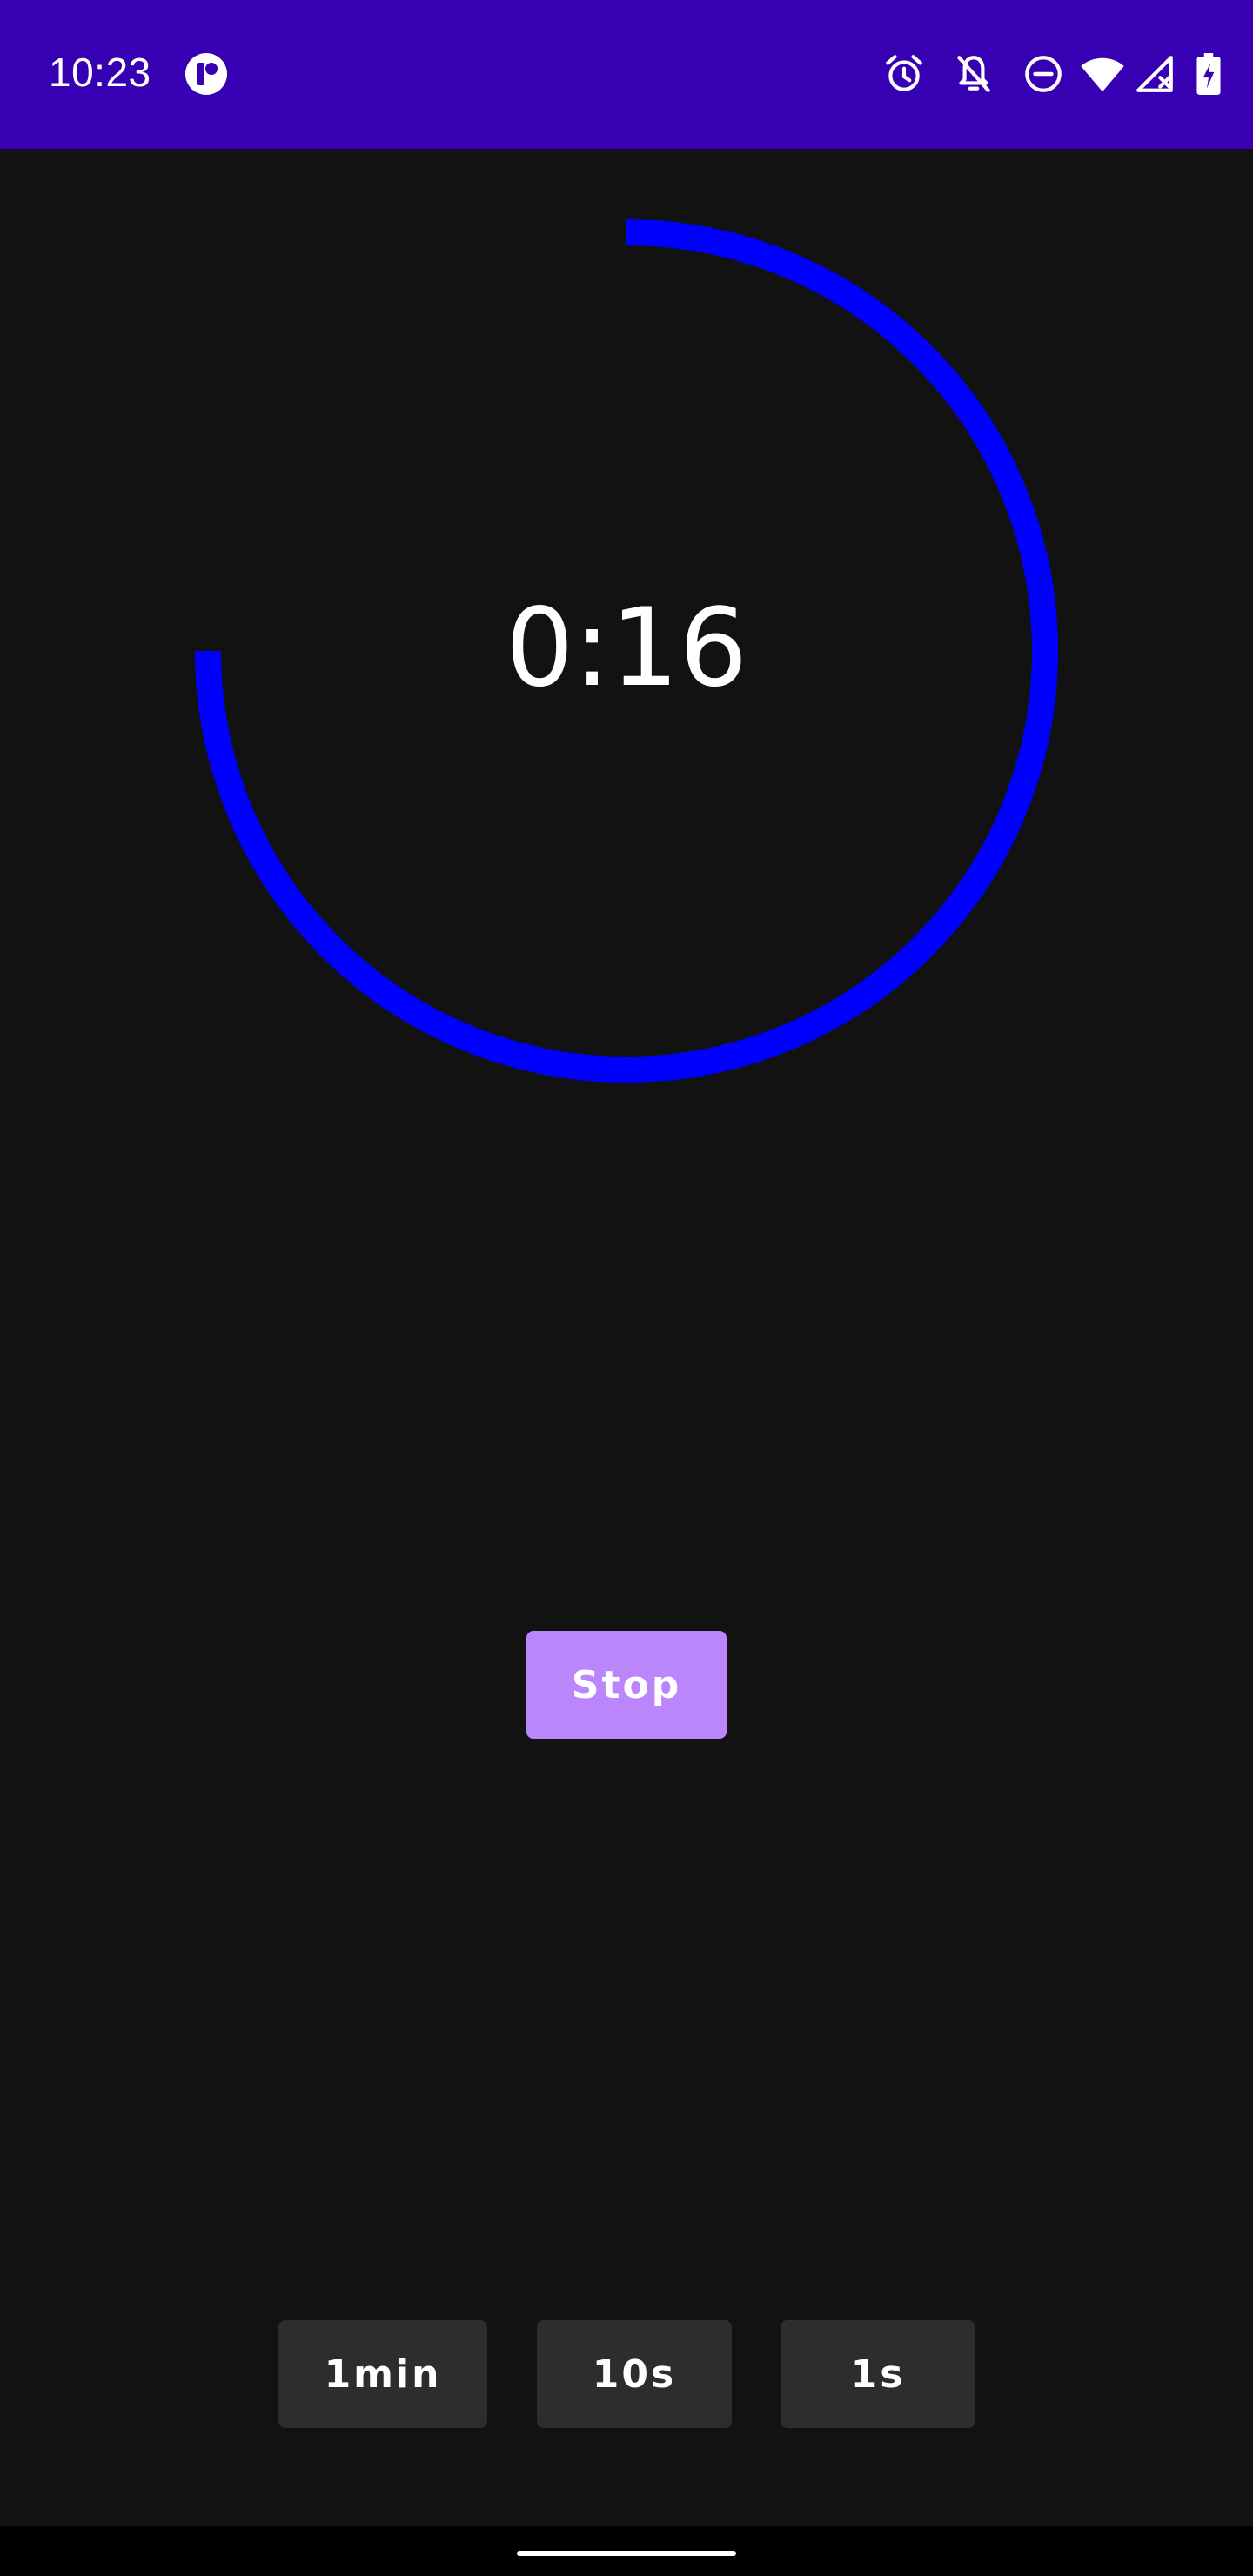 The image size is (1253, 2576). What do you see at coordinates (626, 1685) in the screenshot?
I see `stop-button: Stop` at bounding box center [626, 1685].